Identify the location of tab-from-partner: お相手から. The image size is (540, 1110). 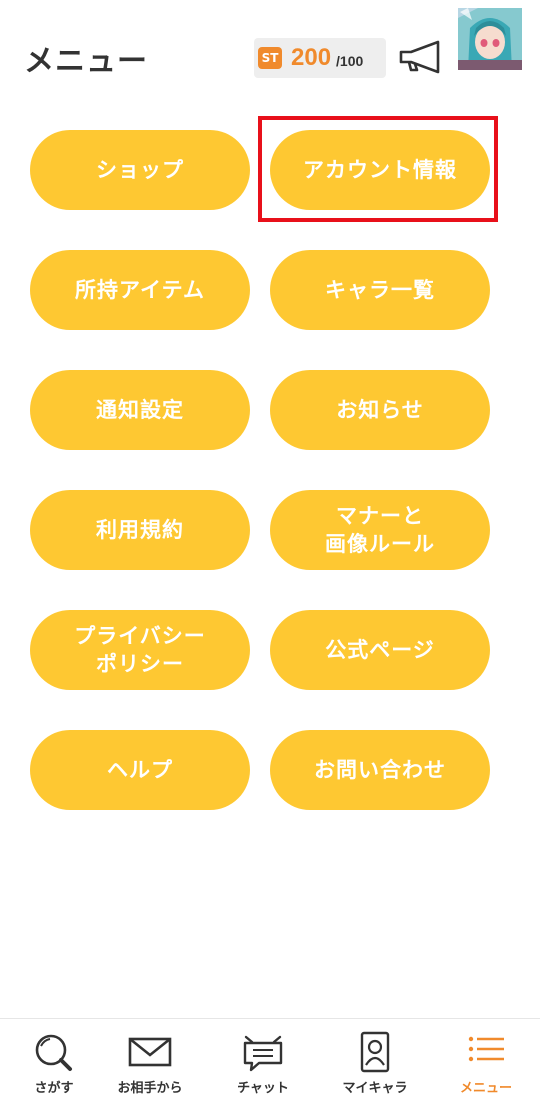
(150, 1064).